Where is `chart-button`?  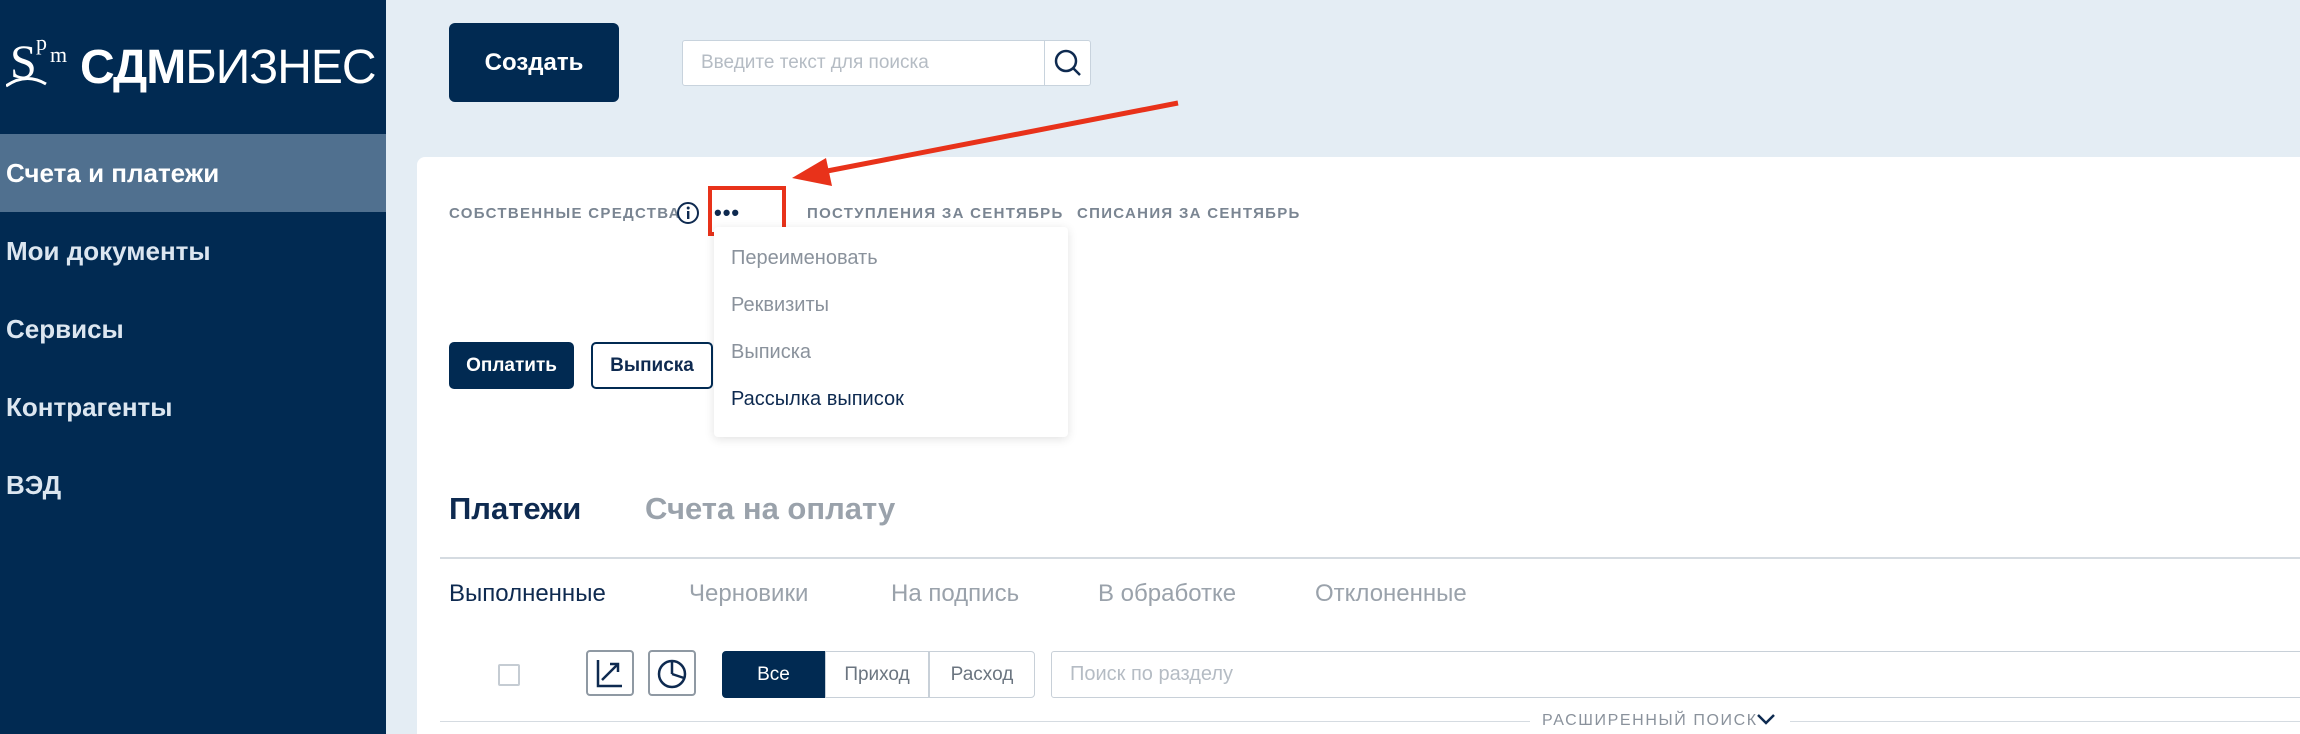
chart-button is located at coordinates (610, 673).